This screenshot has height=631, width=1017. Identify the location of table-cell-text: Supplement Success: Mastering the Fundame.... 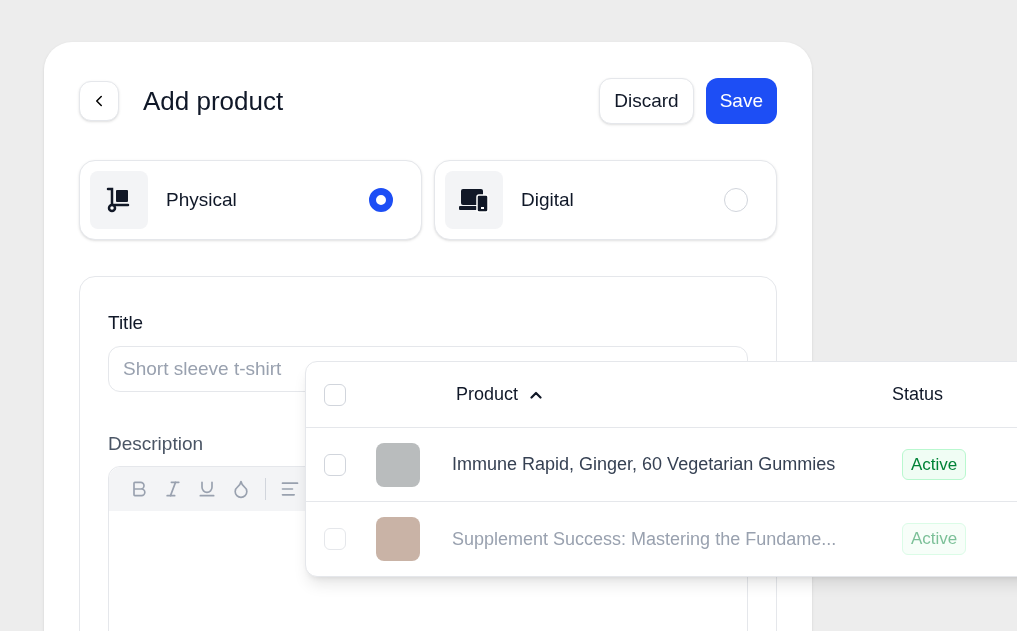
(645, 539).